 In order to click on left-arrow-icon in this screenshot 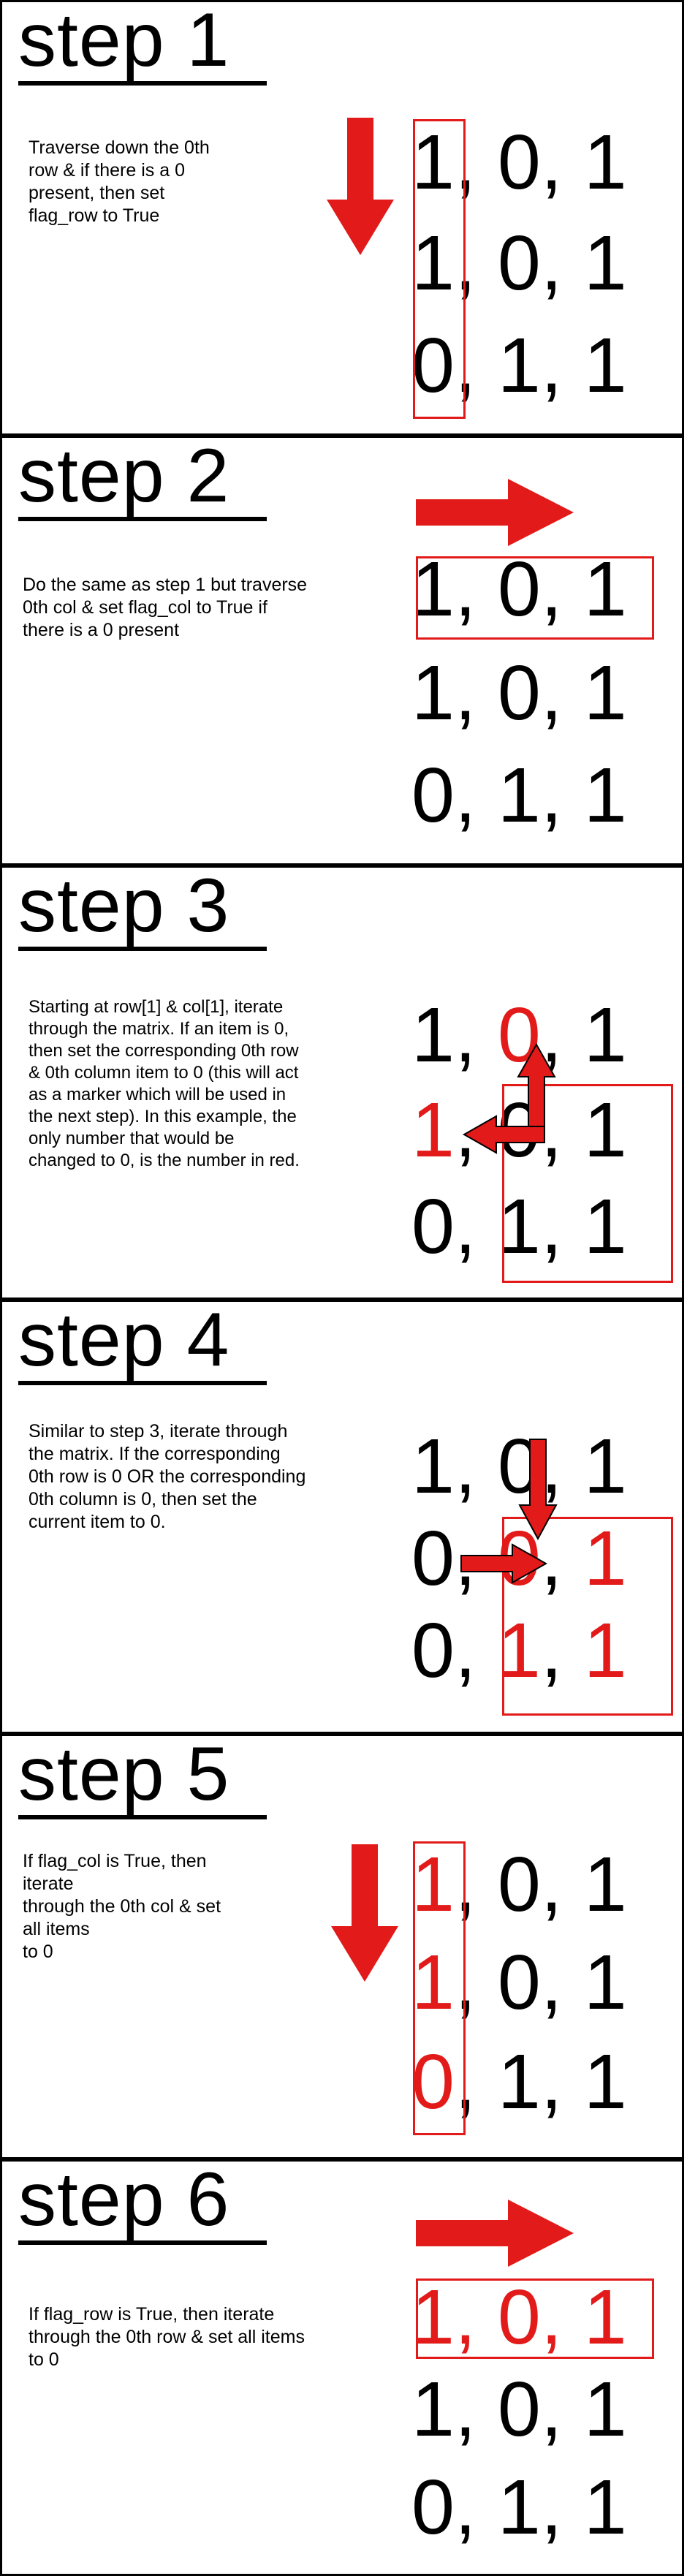, I will do `click(504, 1134)`.